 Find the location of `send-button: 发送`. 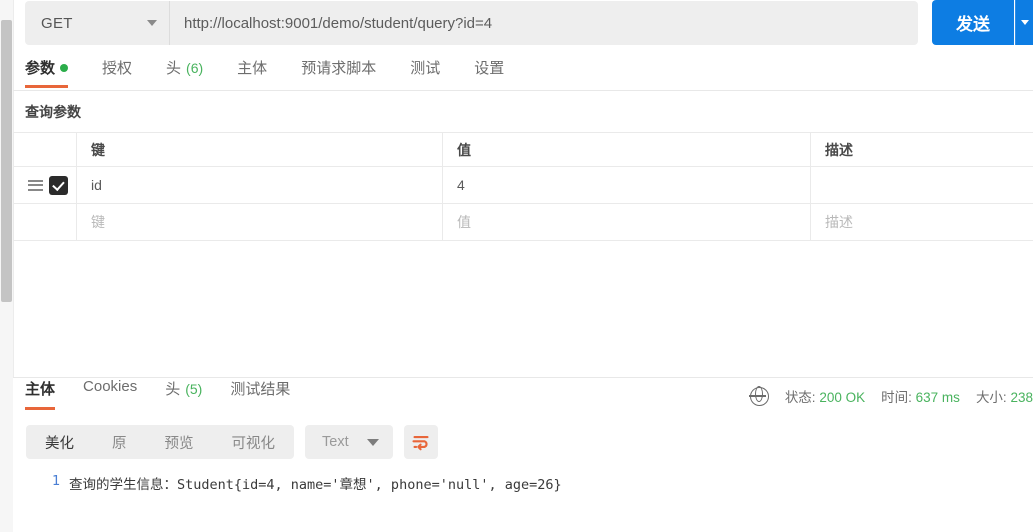

send-button: 发送 is located at coordinates (973, 22).